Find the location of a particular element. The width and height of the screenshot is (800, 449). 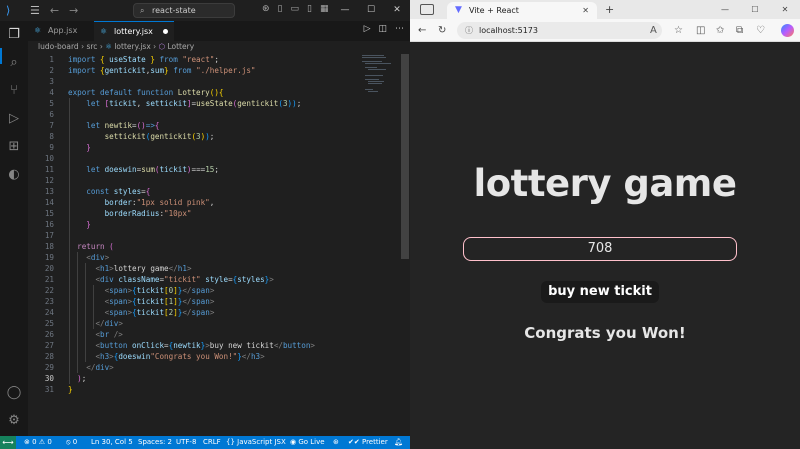

bell-icon: 🔔︎ is located at coordinates (398, 442).